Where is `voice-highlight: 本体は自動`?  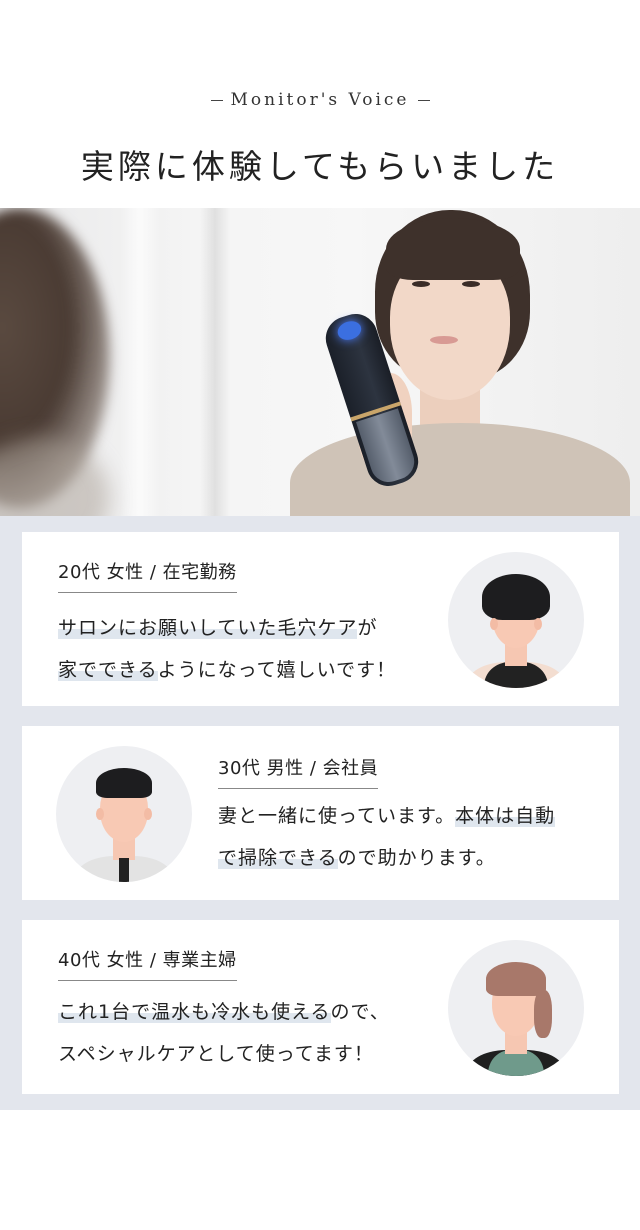
voice-highlight: 本体は自動 is located at coordinates (505, 816).